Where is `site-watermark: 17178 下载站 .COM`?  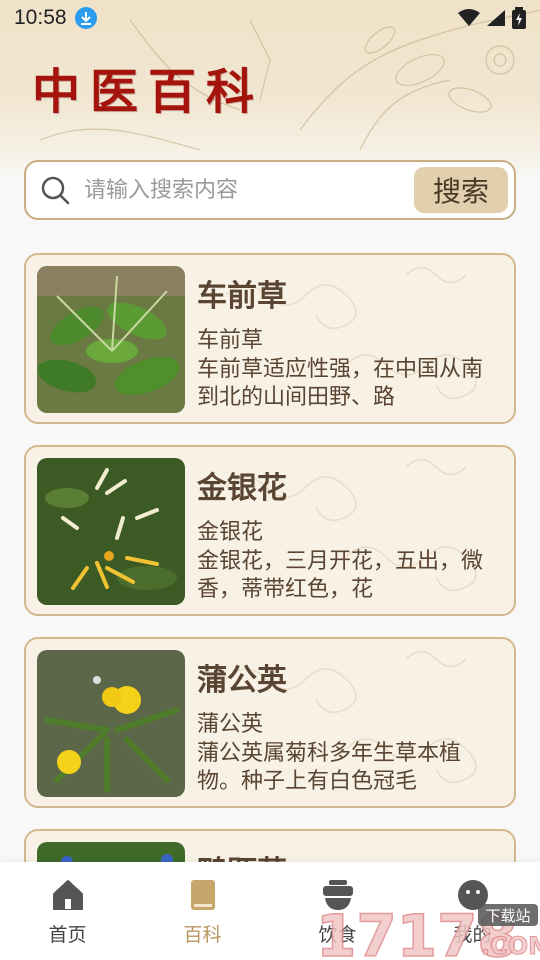
site-watermark: 17178 下载站 .COM is located at coordinates (427, 928).